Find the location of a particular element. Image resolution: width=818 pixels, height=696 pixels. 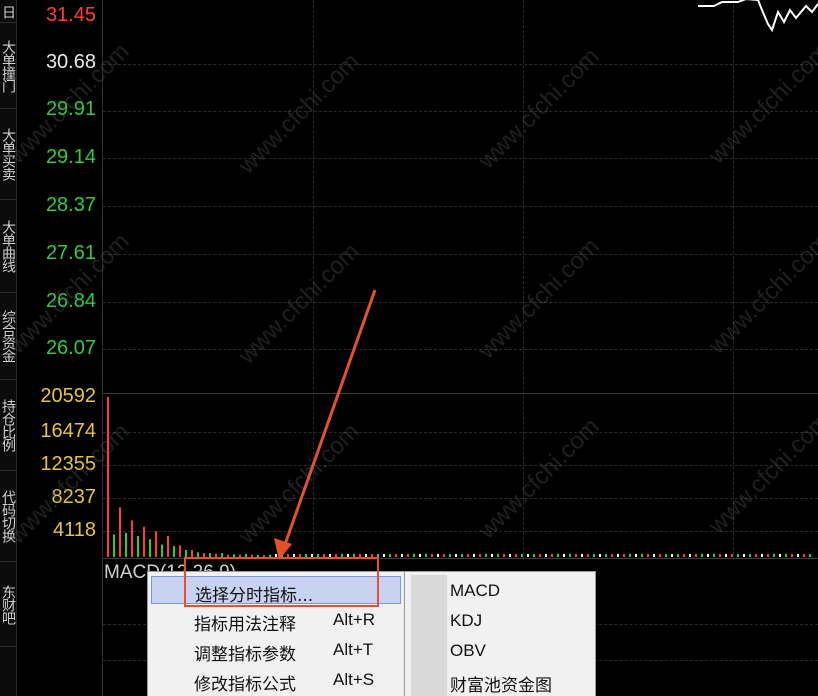

menu-item-shortcut: Alt+S is located at coordinates (354, 679).